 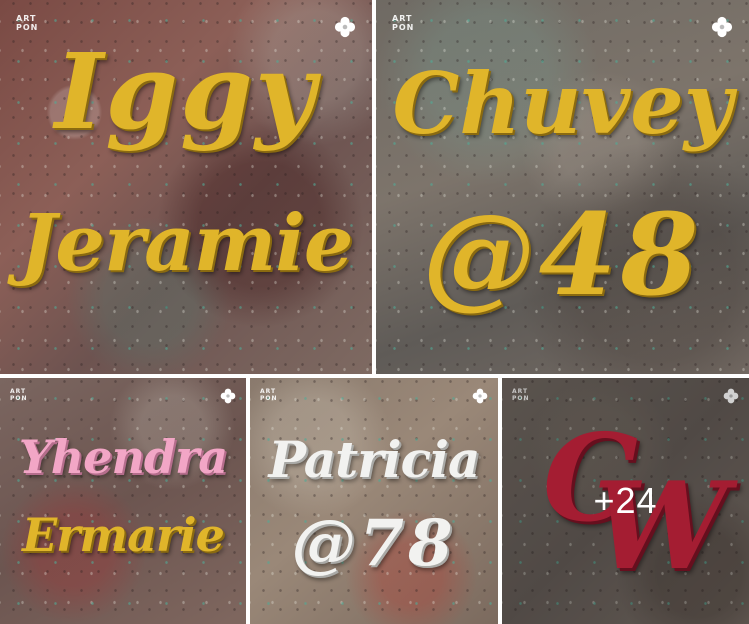 I want to click on sign-word-1: Chuvey, so click(x=562, y=103).